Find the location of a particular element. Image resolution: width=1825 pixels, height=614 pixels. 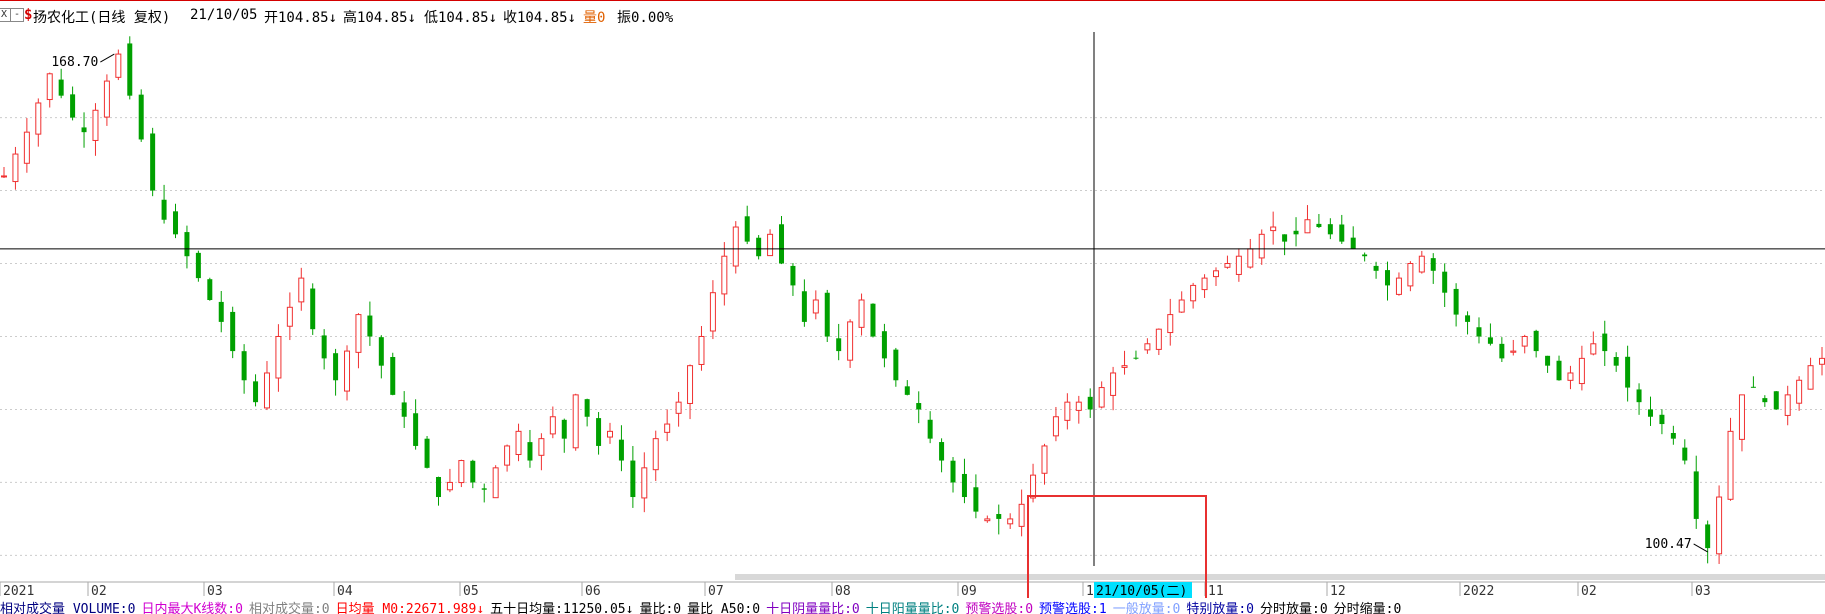

footer-indicator: 十日阴量量比:0 is located at coordinates (813, 608).